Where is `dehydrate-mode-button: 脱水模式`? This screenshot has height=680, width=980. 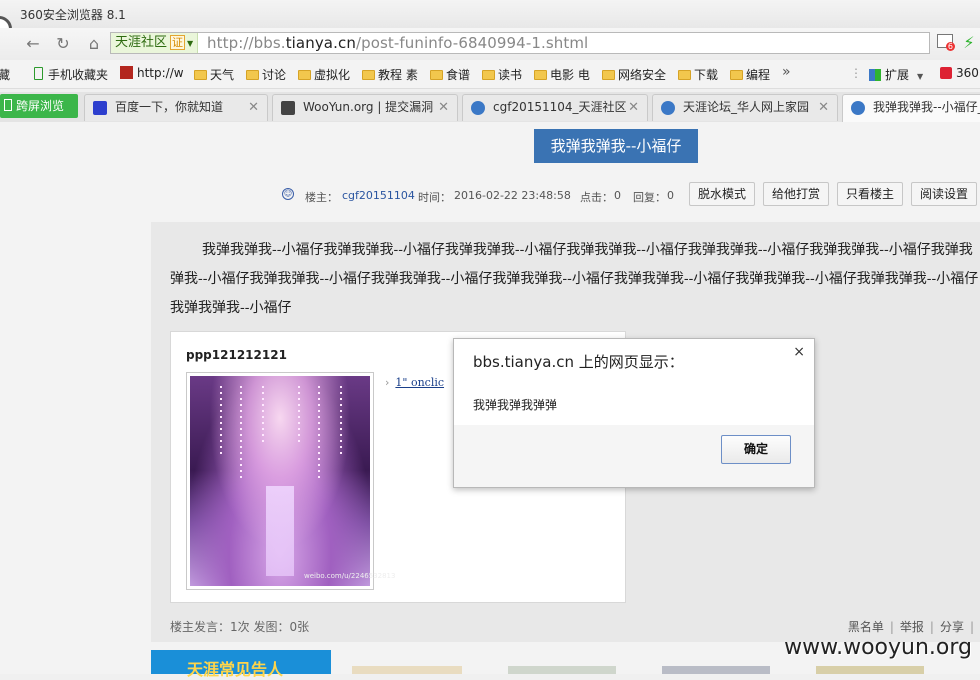
dehydrate-mode-button: 脱水模式 is located at coordinates (722, 194).